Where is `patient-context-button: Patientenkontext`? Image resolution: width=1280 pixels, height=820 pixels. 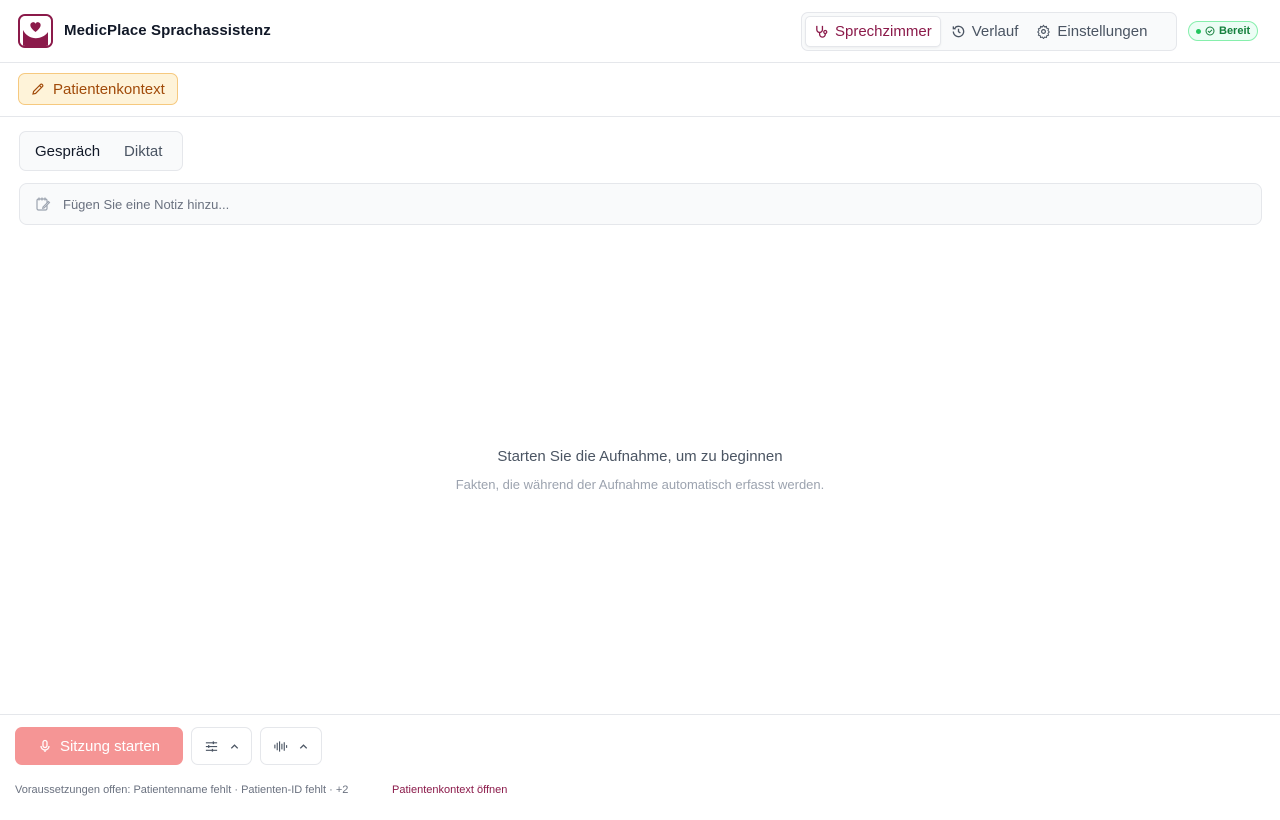
patient-context-button: Patientenkontext is located at coordinates (98, 89).